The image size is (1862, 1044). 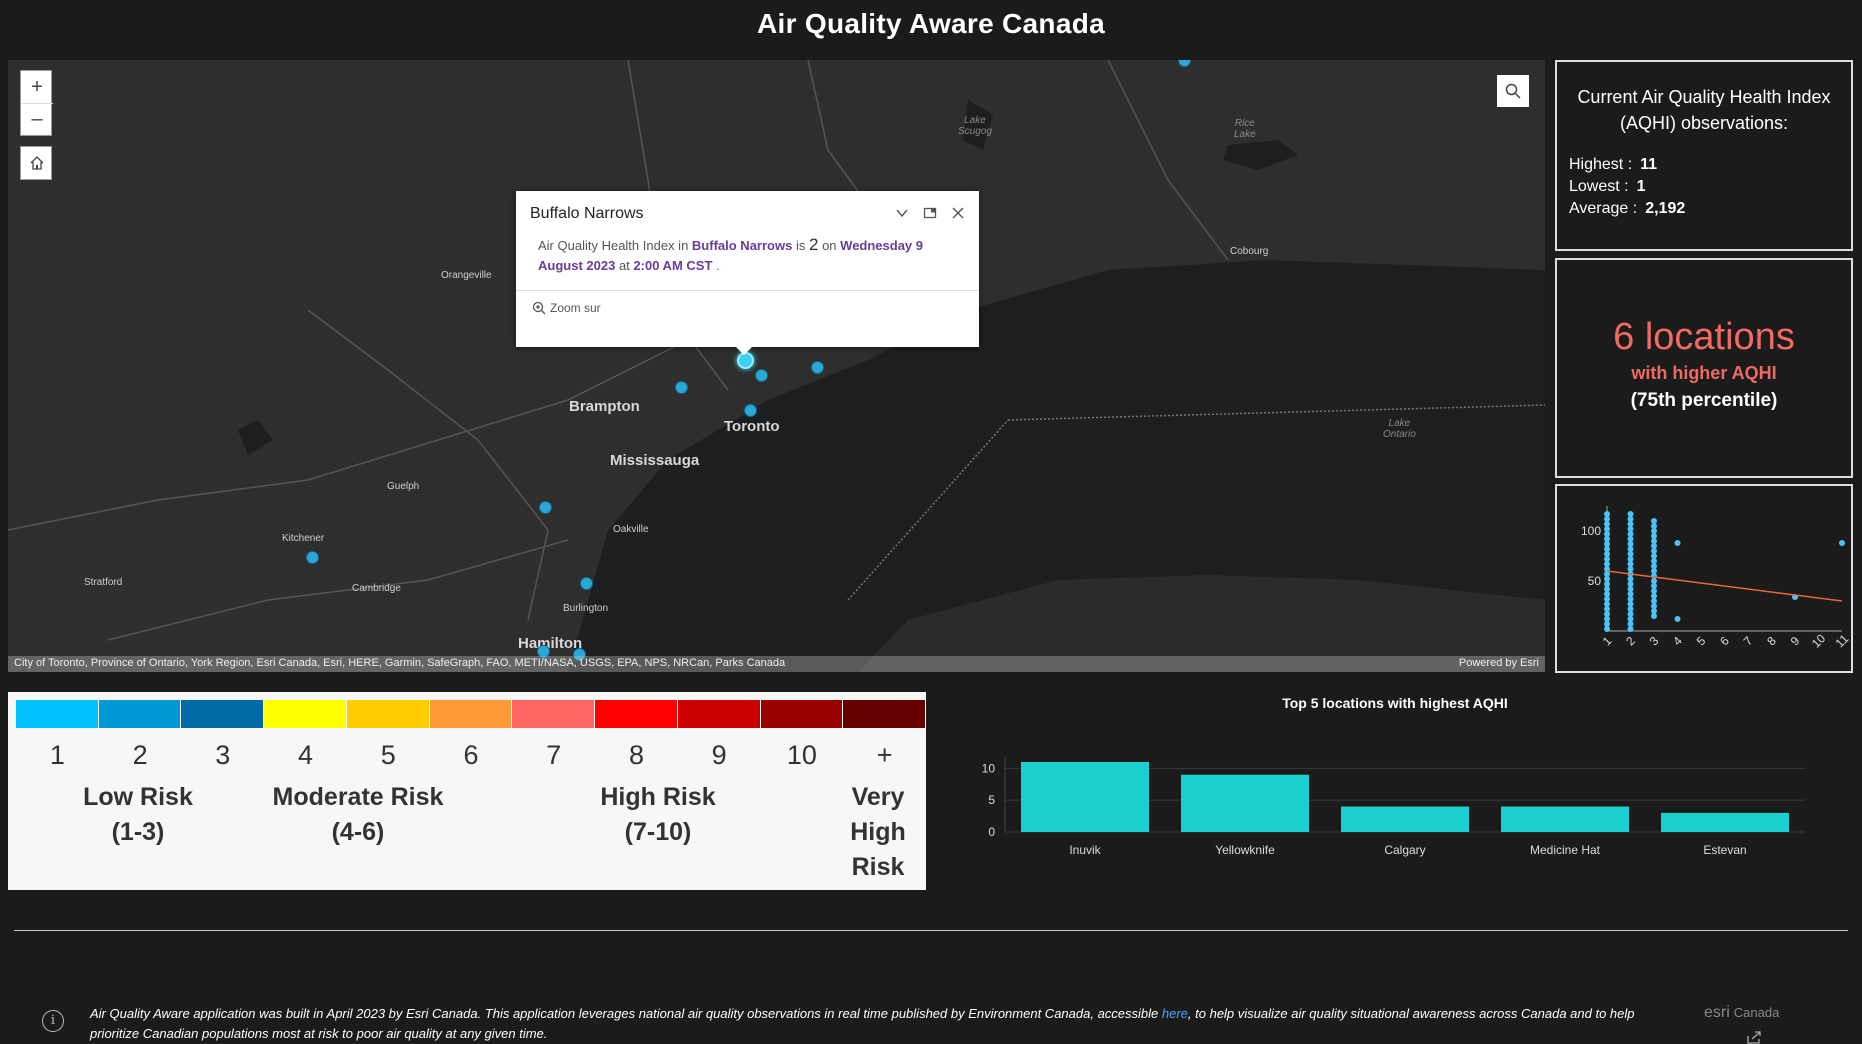 What do you see at coordinates (613, 245) in the screenshot?
I see `popup-text-prefix: Air Quality Health Index in` at bounding box center [613, 245].